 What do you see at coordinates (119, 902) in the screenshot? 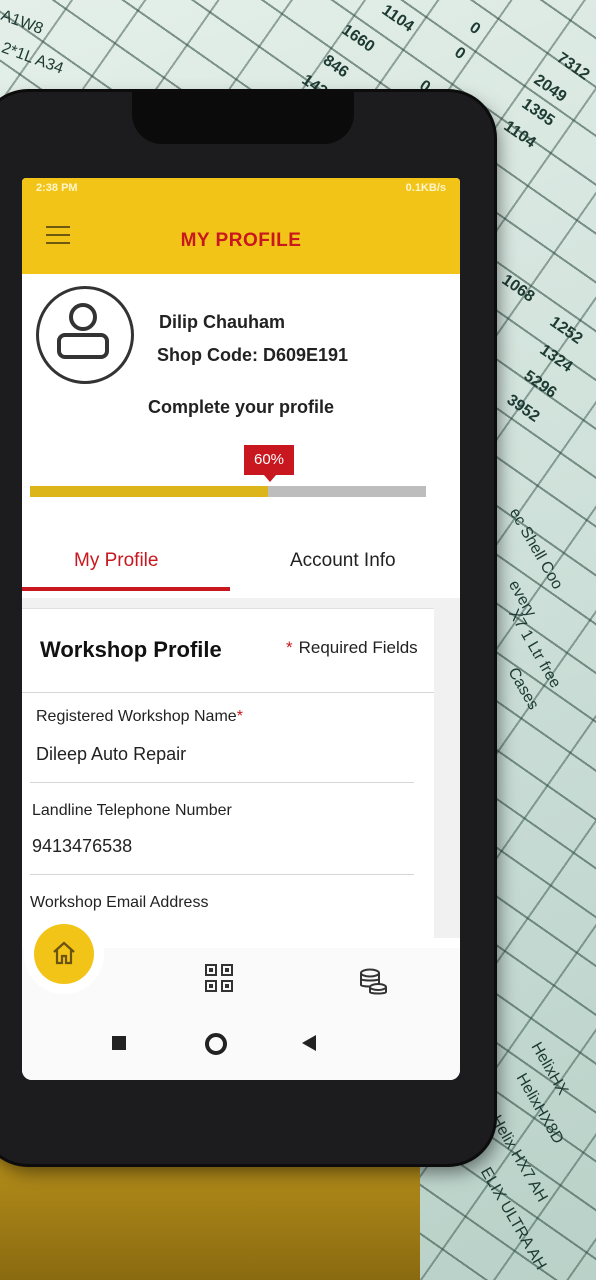
I see `field-label-email: Workshop Email Address` at bounding box center [119, 902].